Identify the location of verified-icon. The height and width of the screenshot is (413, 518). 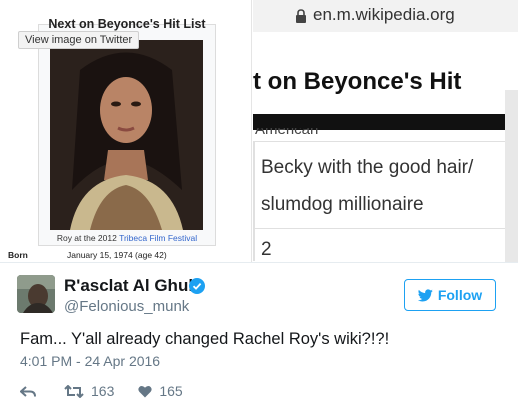
(197, 286).